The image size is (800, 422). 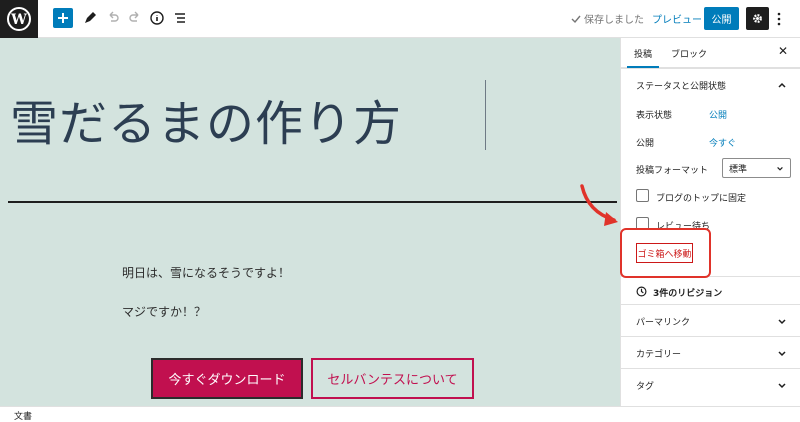 I want to click on save-status: 保存しました, so click(x=607, y=18).